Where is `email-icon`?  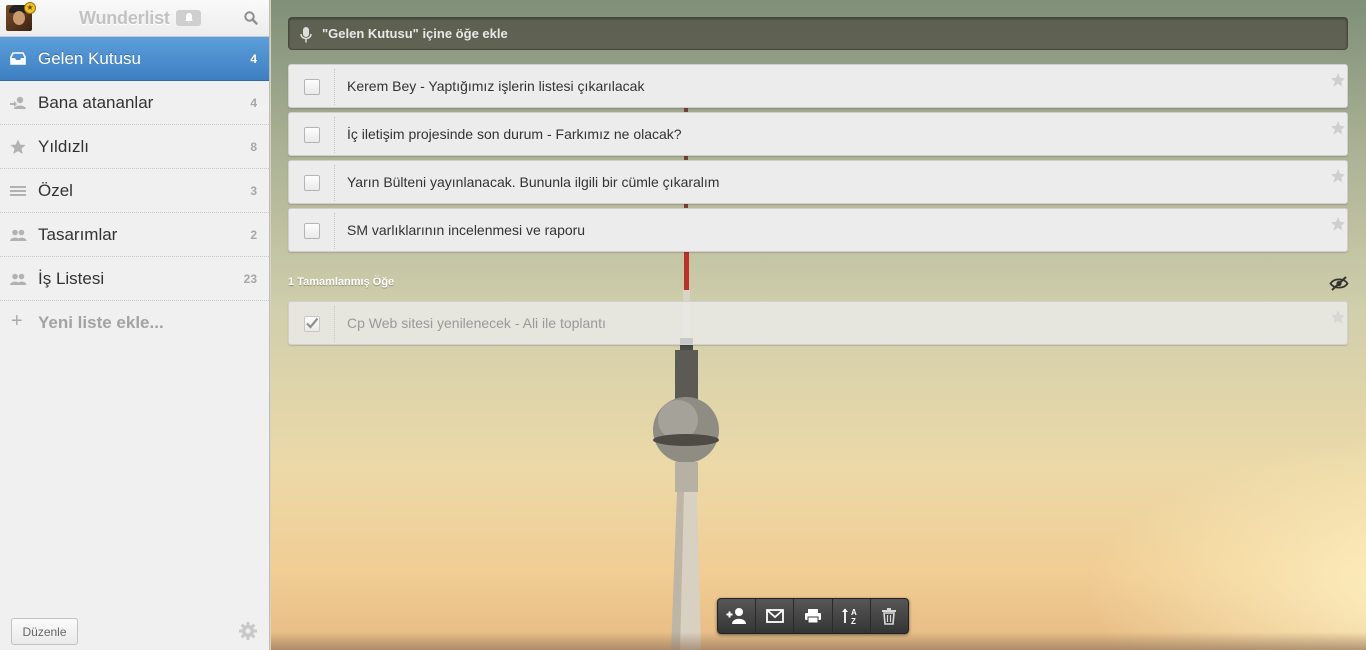
email-icon is located at coordinates (774, 616).